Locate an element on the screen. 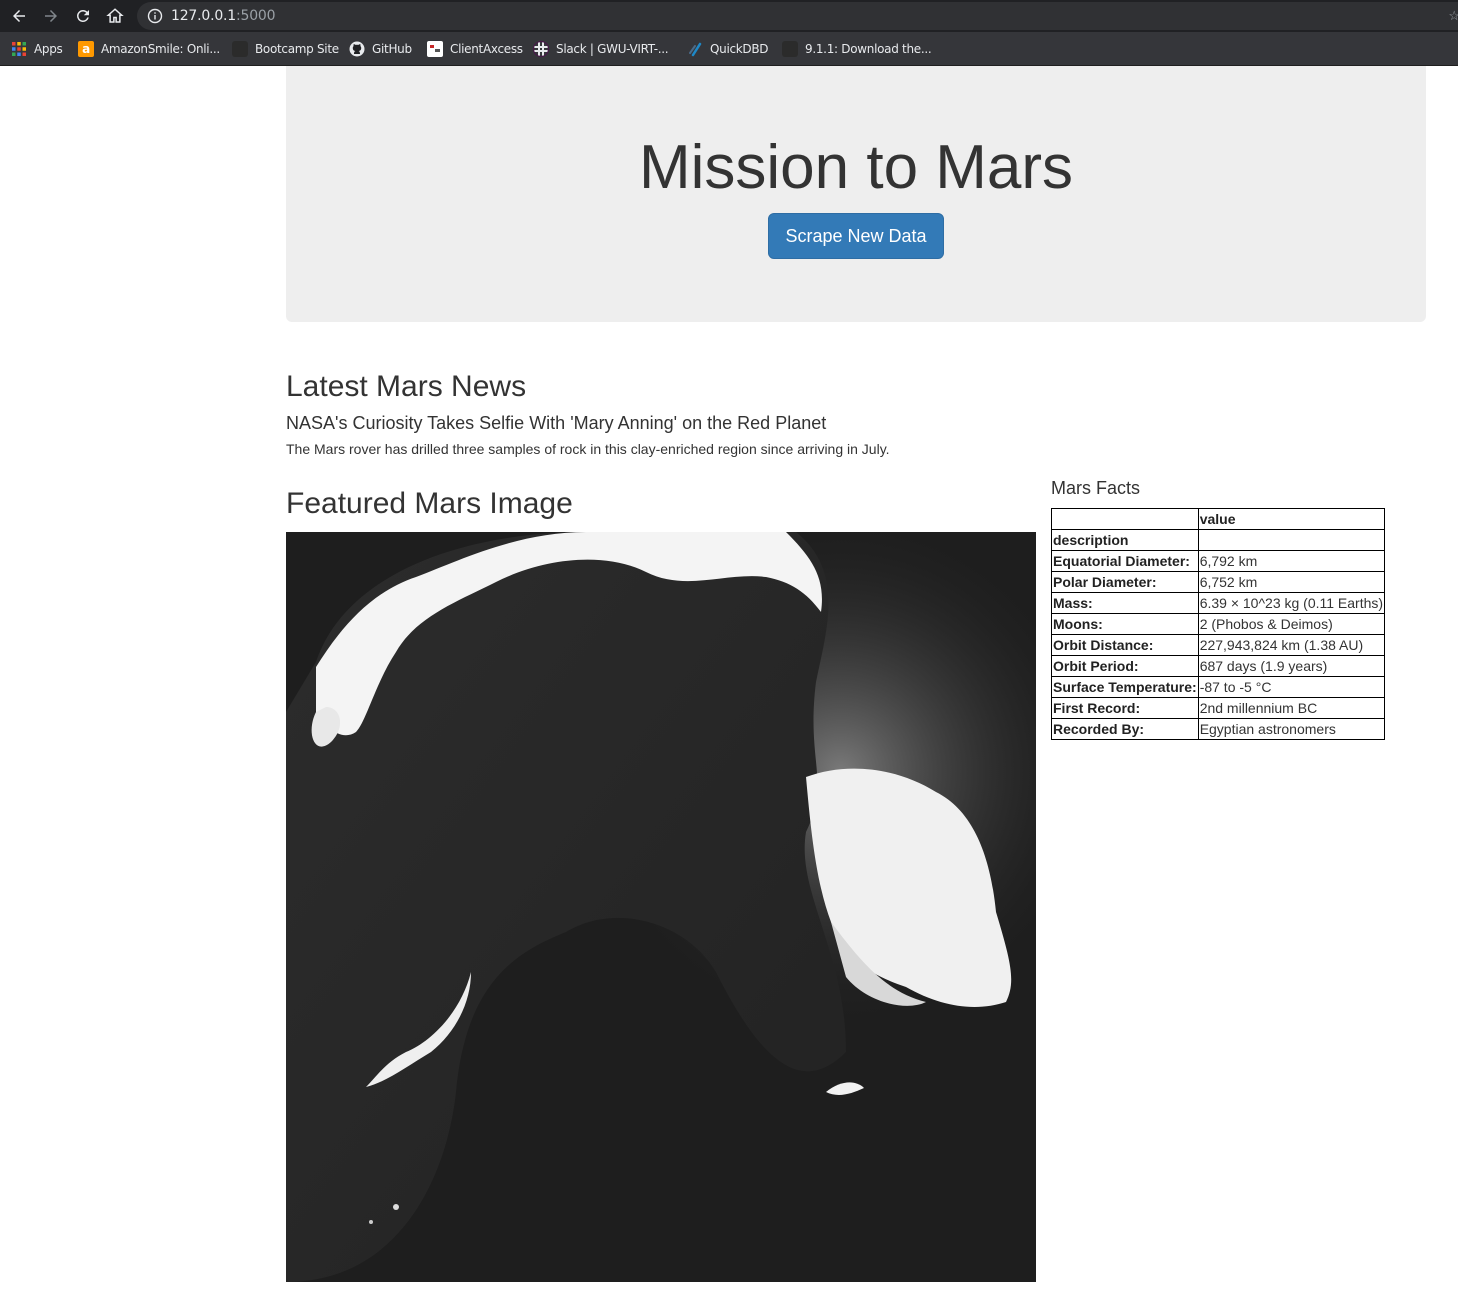 The image size is (1458, 1316). table-row: First Record: 2nd millennium BC is located at coordinates (1218, 708).